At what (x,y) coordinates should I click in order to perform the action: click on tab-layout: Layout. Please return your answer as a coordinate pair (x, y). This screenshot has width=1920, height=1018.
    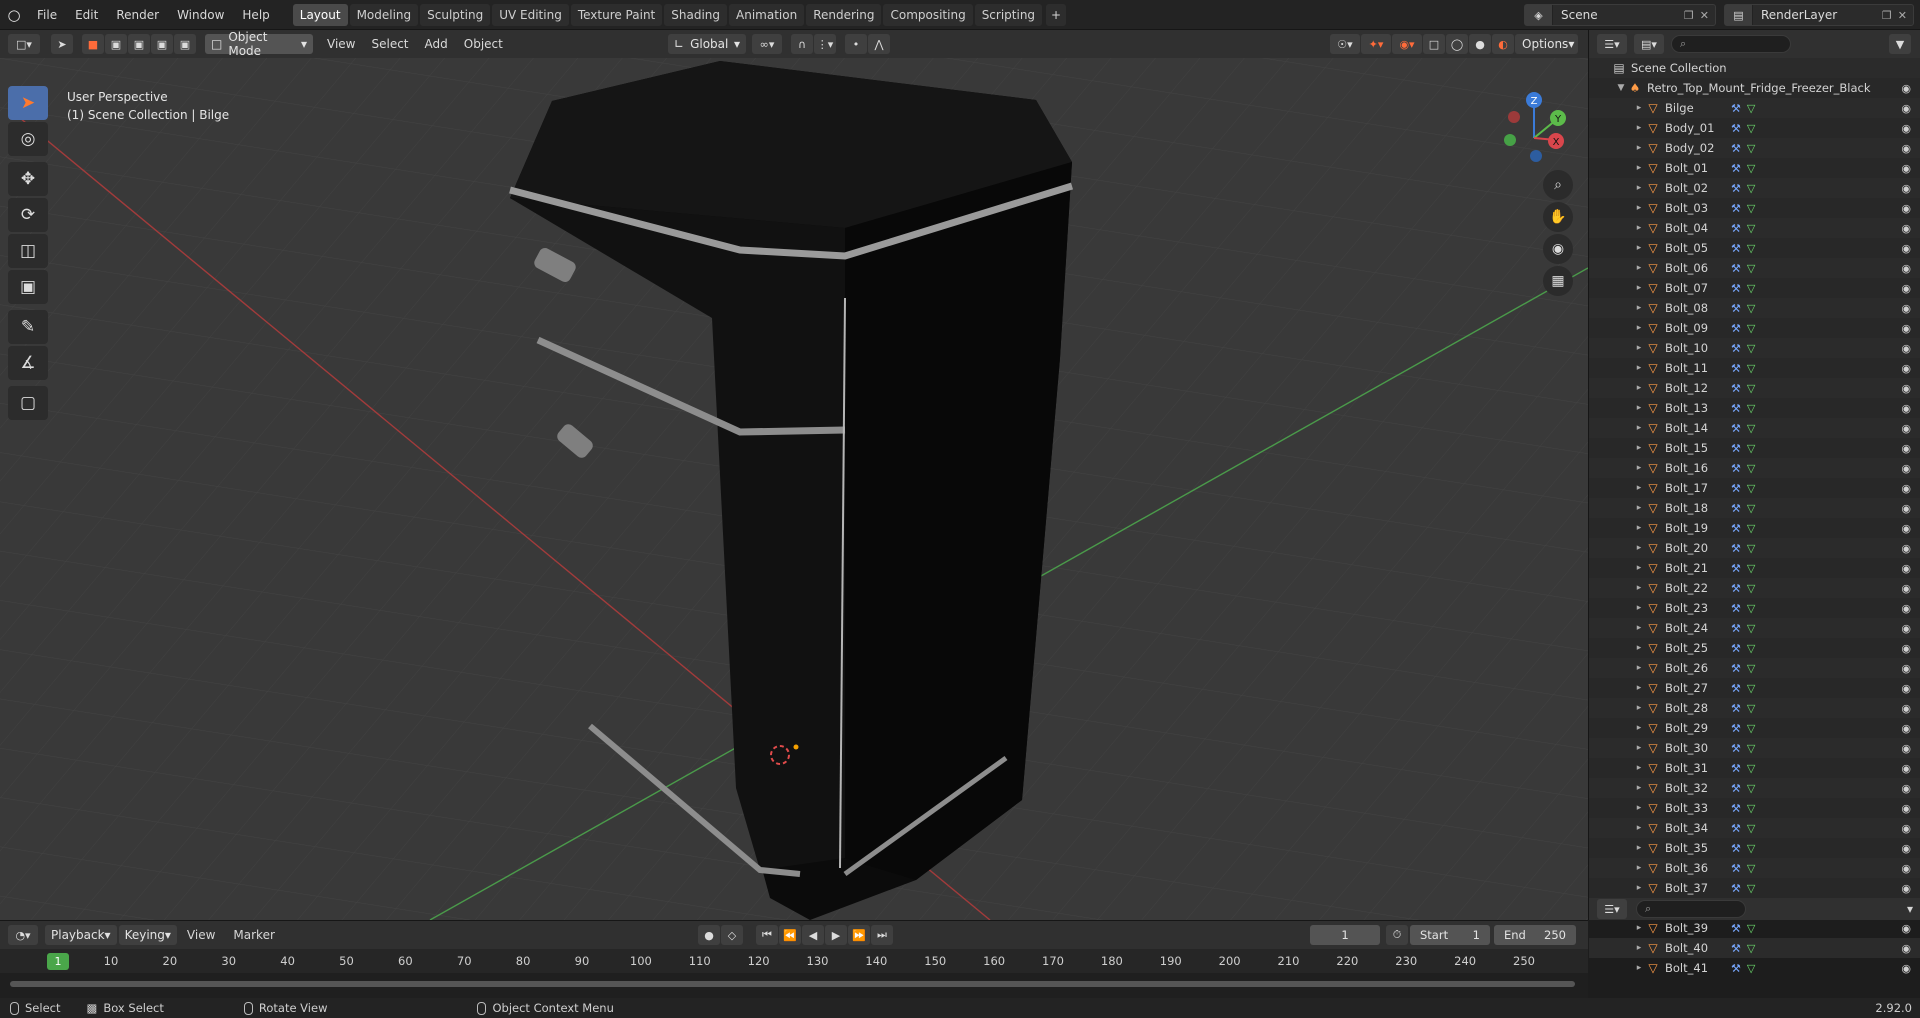
    Looking at the image, I should click on (320, 14).